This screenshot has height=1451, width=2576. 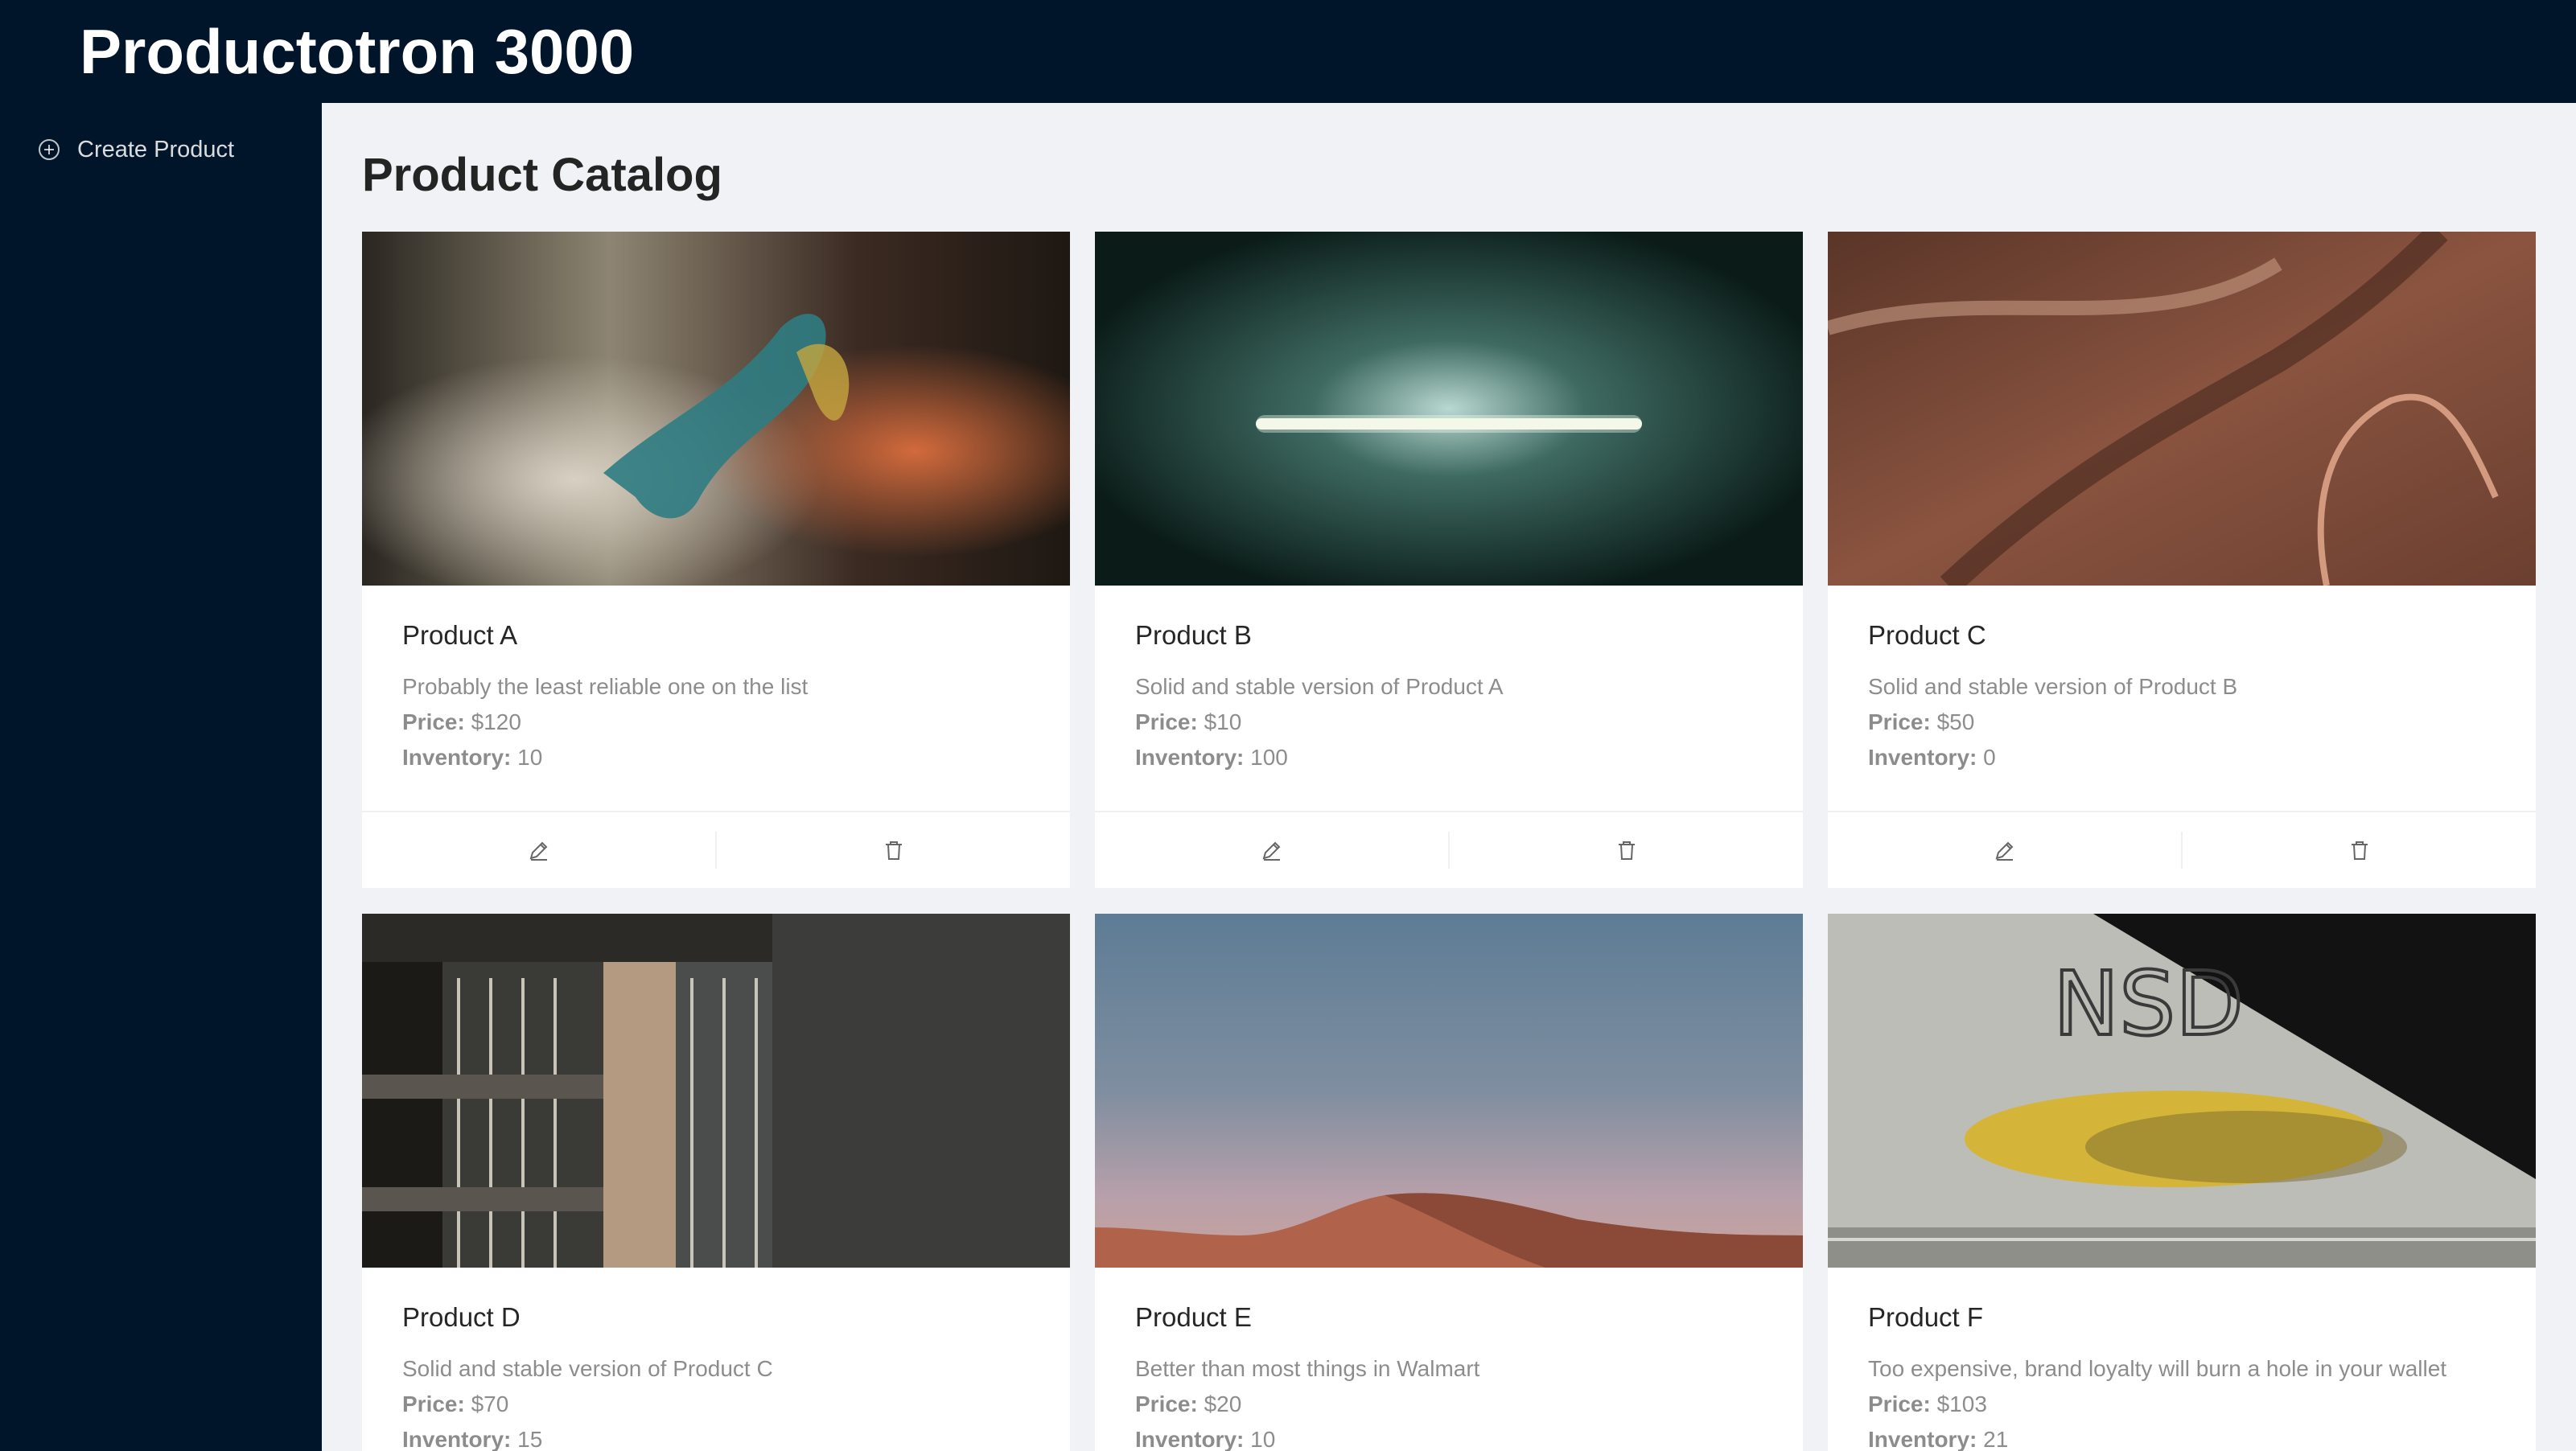 What do you see at coordinates (1961, 1404) in the screenshot?
I see `price-value: $103` at bounding box center [1961, 1404].